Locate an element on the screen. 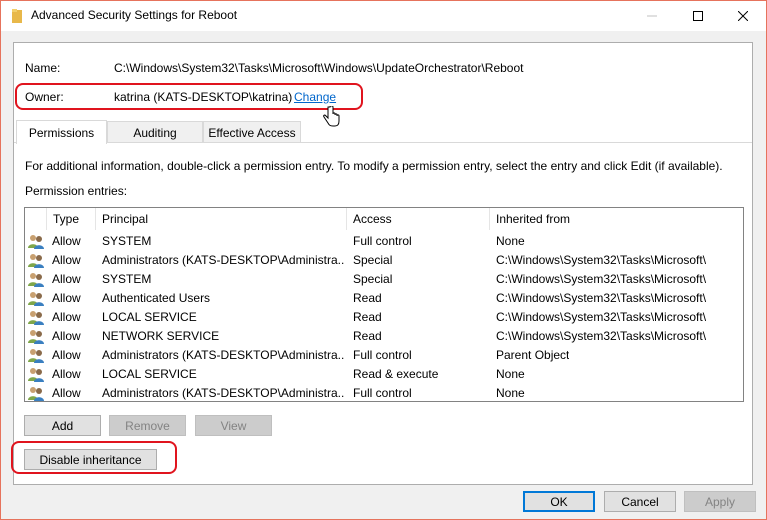 Image resolution: width=767 pixels, height=520 pixels. list-header: Type Principal Access Inherited from is located at coordinates (384, 219).